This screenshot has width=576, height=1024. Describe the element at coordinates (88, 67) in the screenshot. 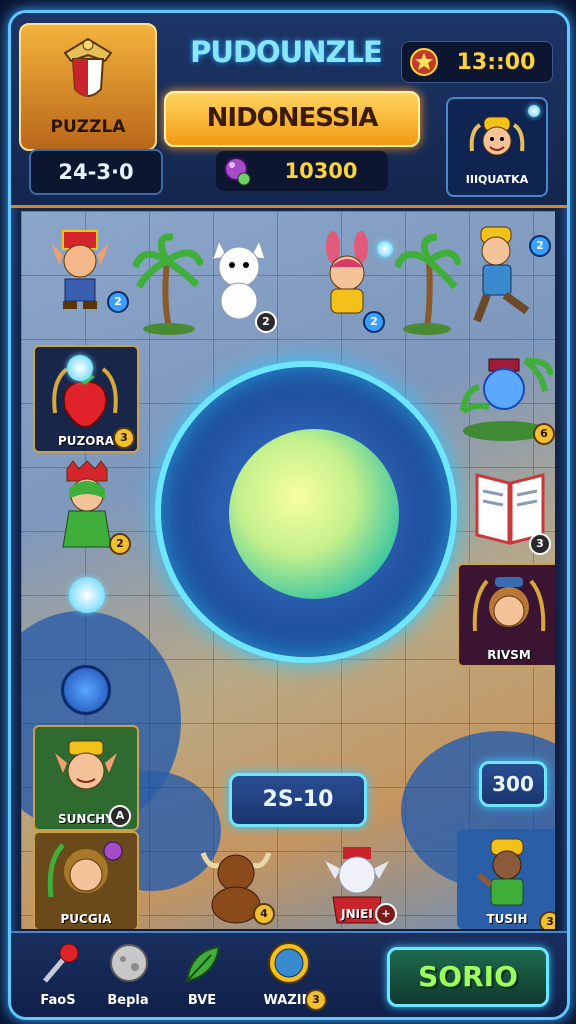

I see `crest-emblem-icon` at that location.